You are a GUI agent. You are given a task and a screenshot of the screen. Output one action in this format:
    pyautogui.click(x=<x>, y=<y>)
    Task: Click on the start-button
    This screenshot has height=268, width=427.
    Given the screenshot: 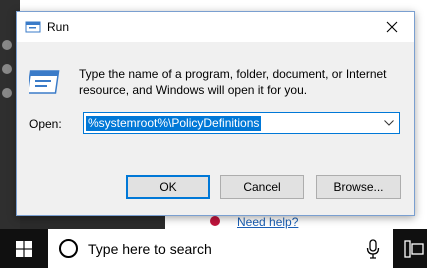 What is the action you would take?
    pyautogui.click(x=24, y=248)
    